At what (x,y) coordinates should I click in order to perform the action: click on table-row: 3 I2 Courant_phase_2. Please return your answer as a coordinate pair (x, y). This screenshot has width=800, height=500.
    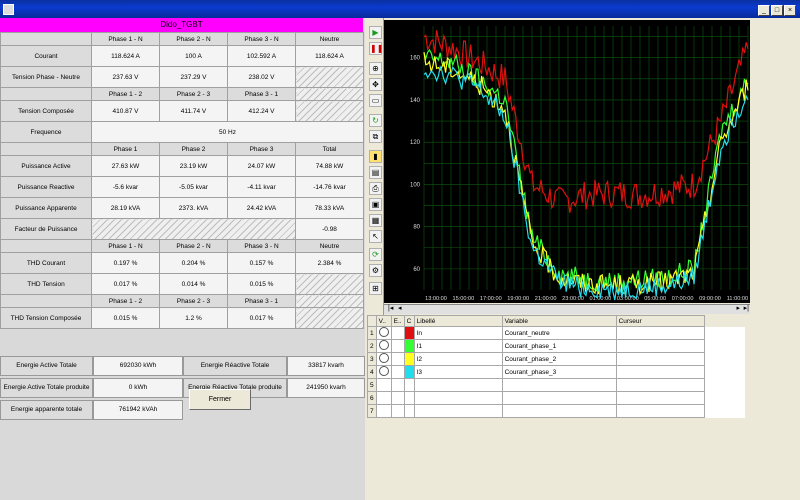
    Looking at the image, I should click on (556, 359).